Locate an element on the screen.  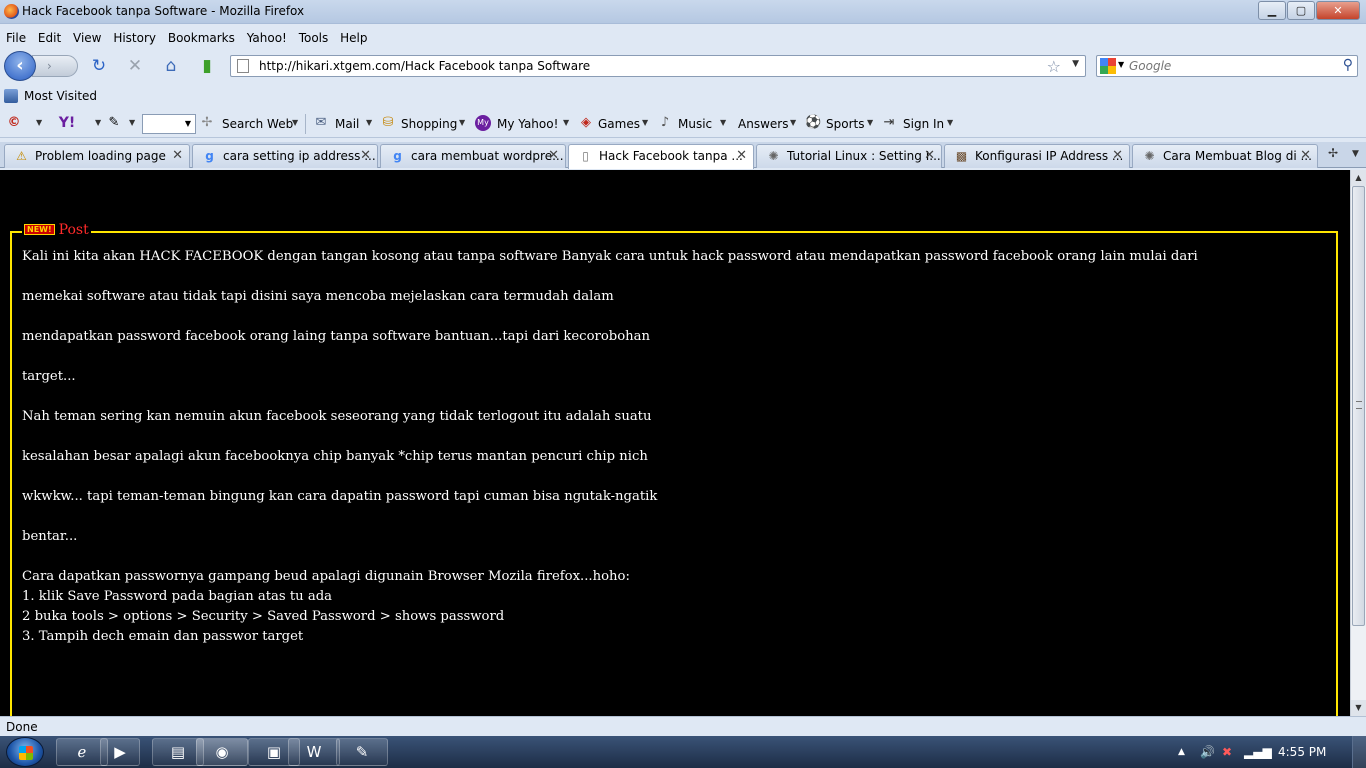
music-button: Music is located at coordinates (695, 124).